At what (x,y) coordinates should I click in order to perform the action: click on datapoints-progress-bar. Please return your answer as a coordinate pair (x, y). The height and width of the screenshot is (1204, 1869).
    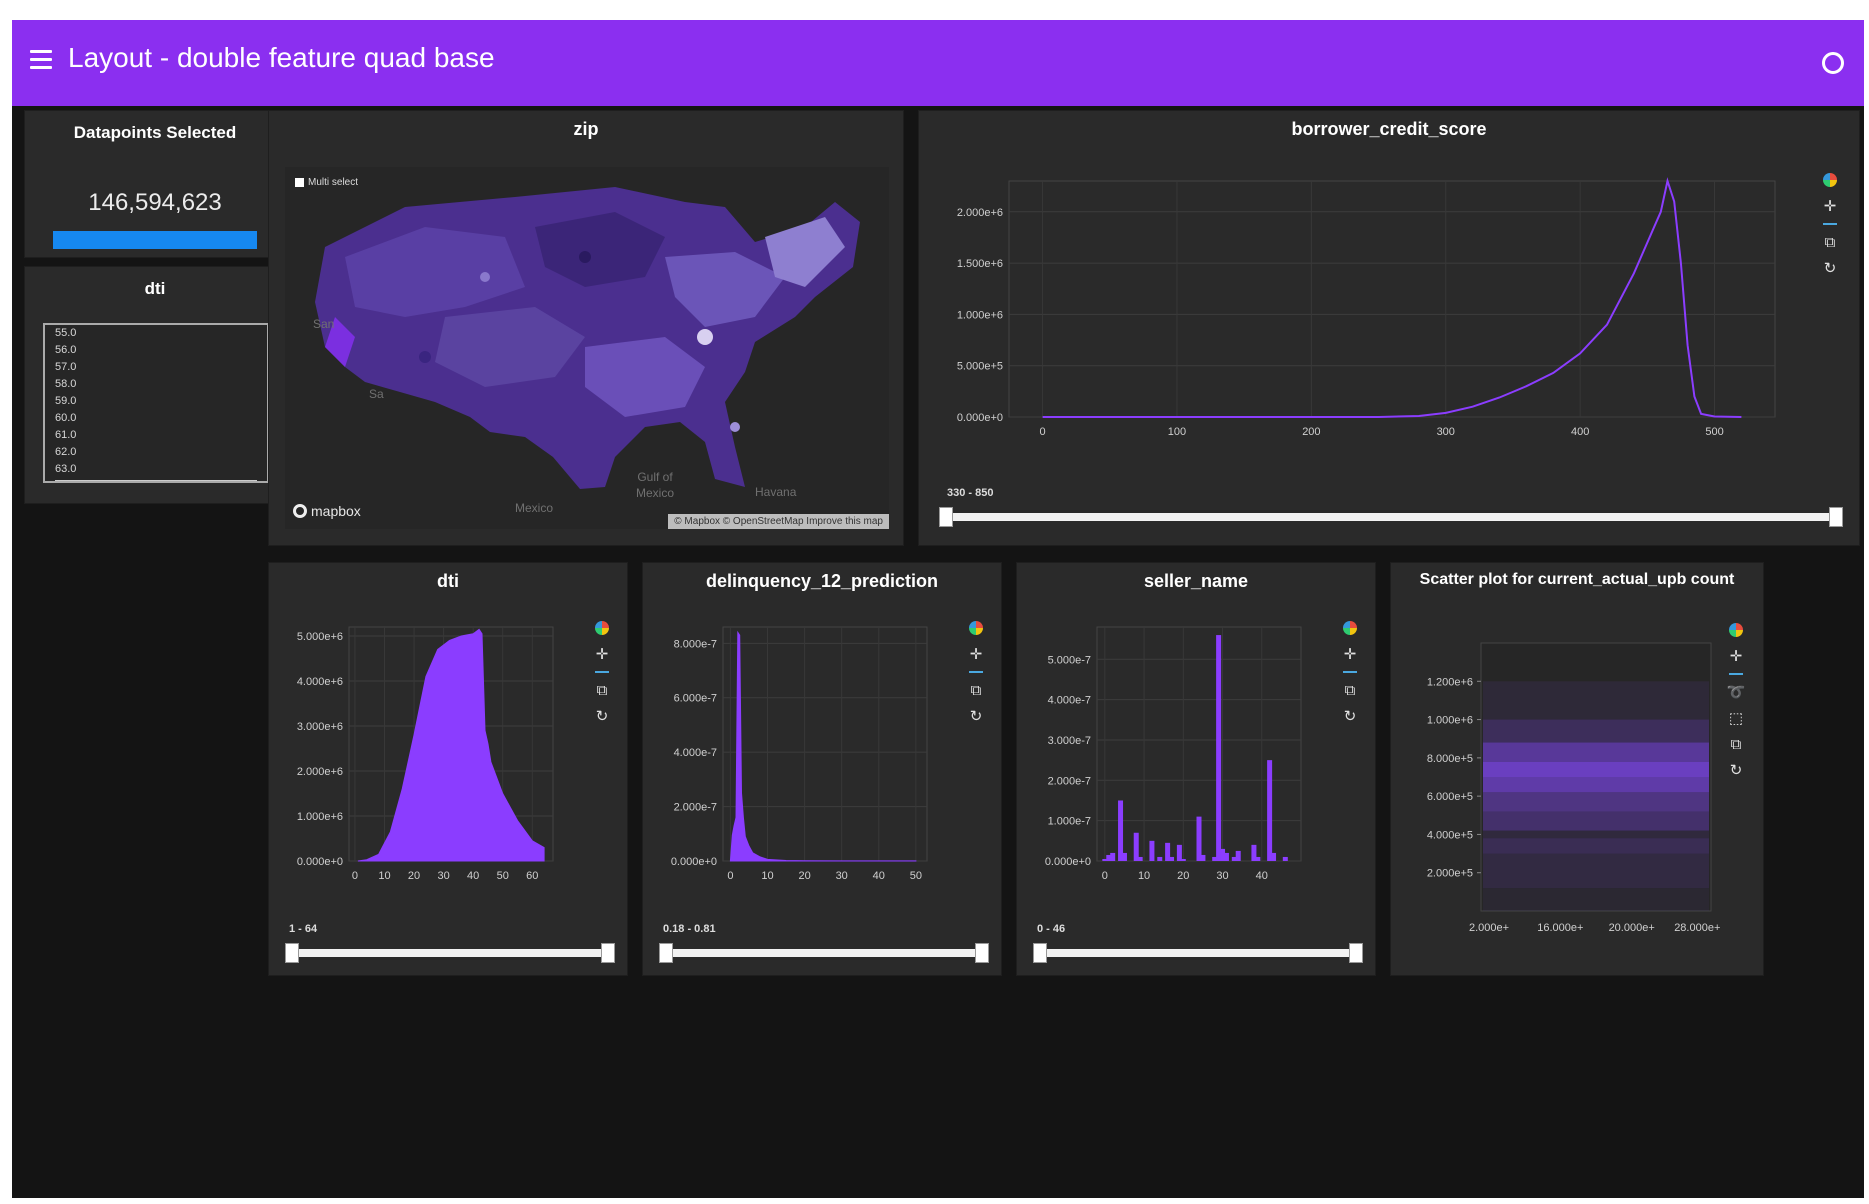
    Looking at the image, I should click on (155, 240).